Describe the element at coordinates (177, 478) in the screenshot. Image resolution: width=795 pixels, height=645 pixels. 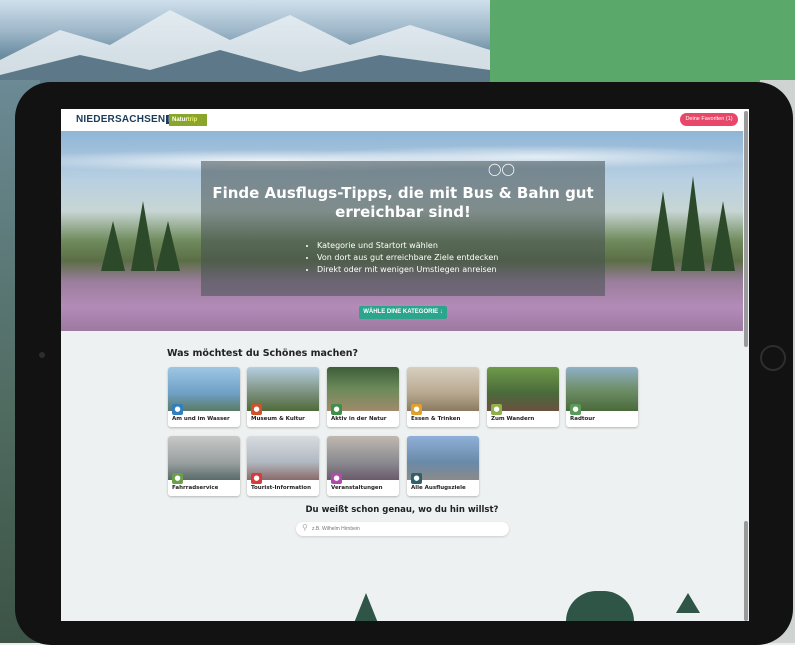
I see `bike-service-icon: ●` at that location.